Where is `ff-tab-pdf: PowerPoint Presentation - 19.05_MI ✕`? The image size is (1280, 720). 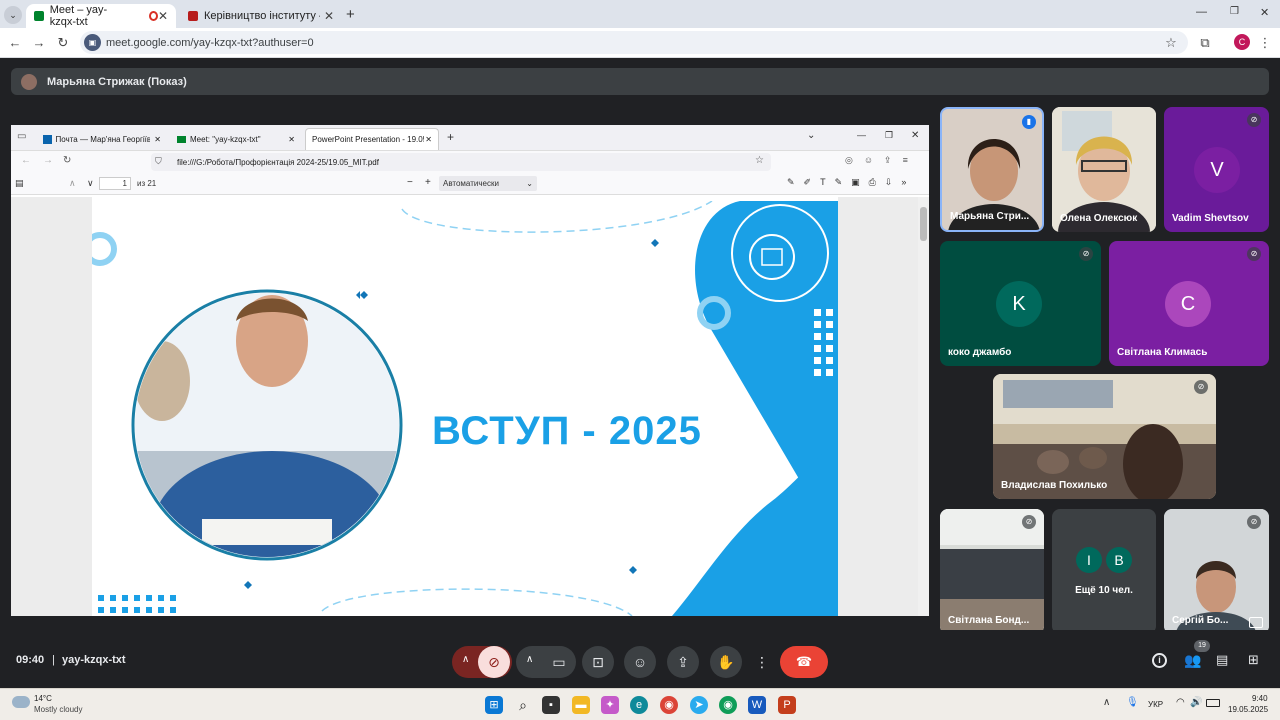
ff-tab-pdf: PowerPoint Presentation - 19.05_MI ✕ is located at coordinates (372, 139).